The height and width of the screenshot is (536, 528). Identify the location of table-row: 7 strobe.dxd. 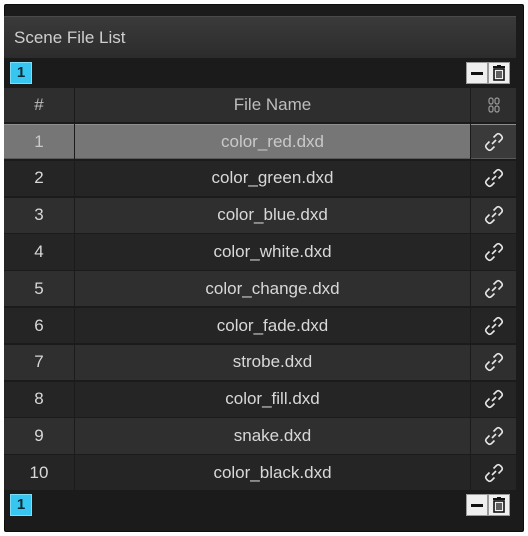
(260, 362).